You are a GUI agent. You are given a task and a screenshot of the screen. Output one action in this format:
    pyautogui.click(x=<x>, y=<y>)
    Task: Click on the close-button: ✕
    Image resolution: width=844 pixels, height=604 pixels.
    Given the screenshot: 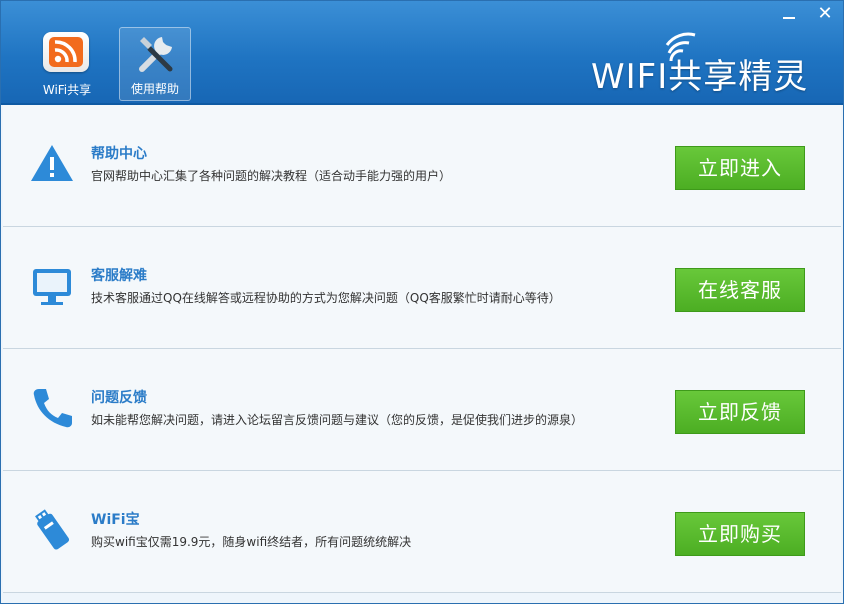 What is the action you would take?
    pyautogui.click(x=825, y=14)
    